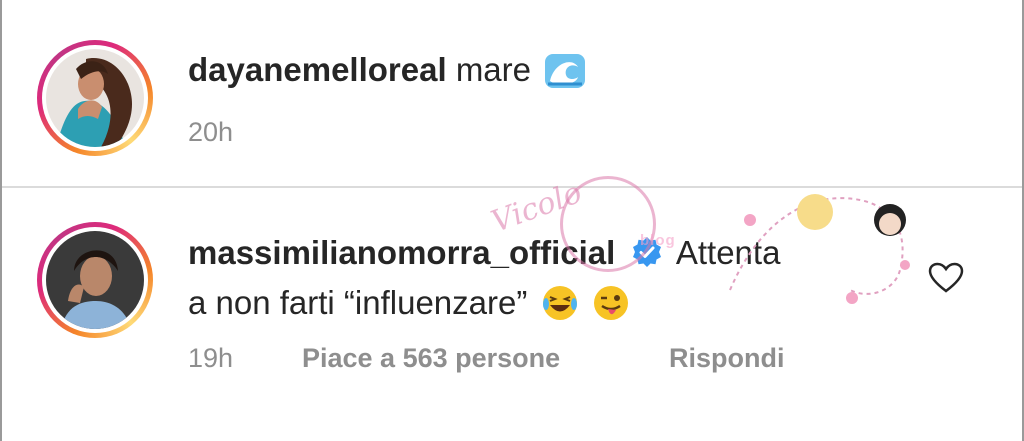 The image size is (1024, 441). What do you see at coordinates (727, 358) in the screenshot?
I see `reply-button: Rispondi` at bounding box center [727, 358].